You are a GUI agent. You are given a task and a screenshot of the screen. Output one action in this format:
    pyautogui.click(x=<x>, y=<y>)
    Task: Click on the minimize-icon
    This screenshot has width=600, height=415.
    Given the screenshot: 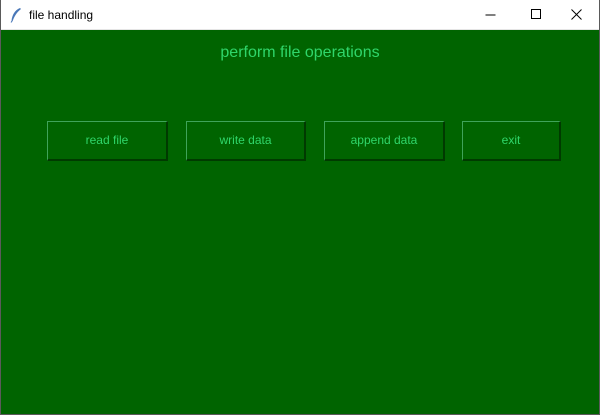 What is the action you would take?
    pyautogui.click(x=490, y=15)
    